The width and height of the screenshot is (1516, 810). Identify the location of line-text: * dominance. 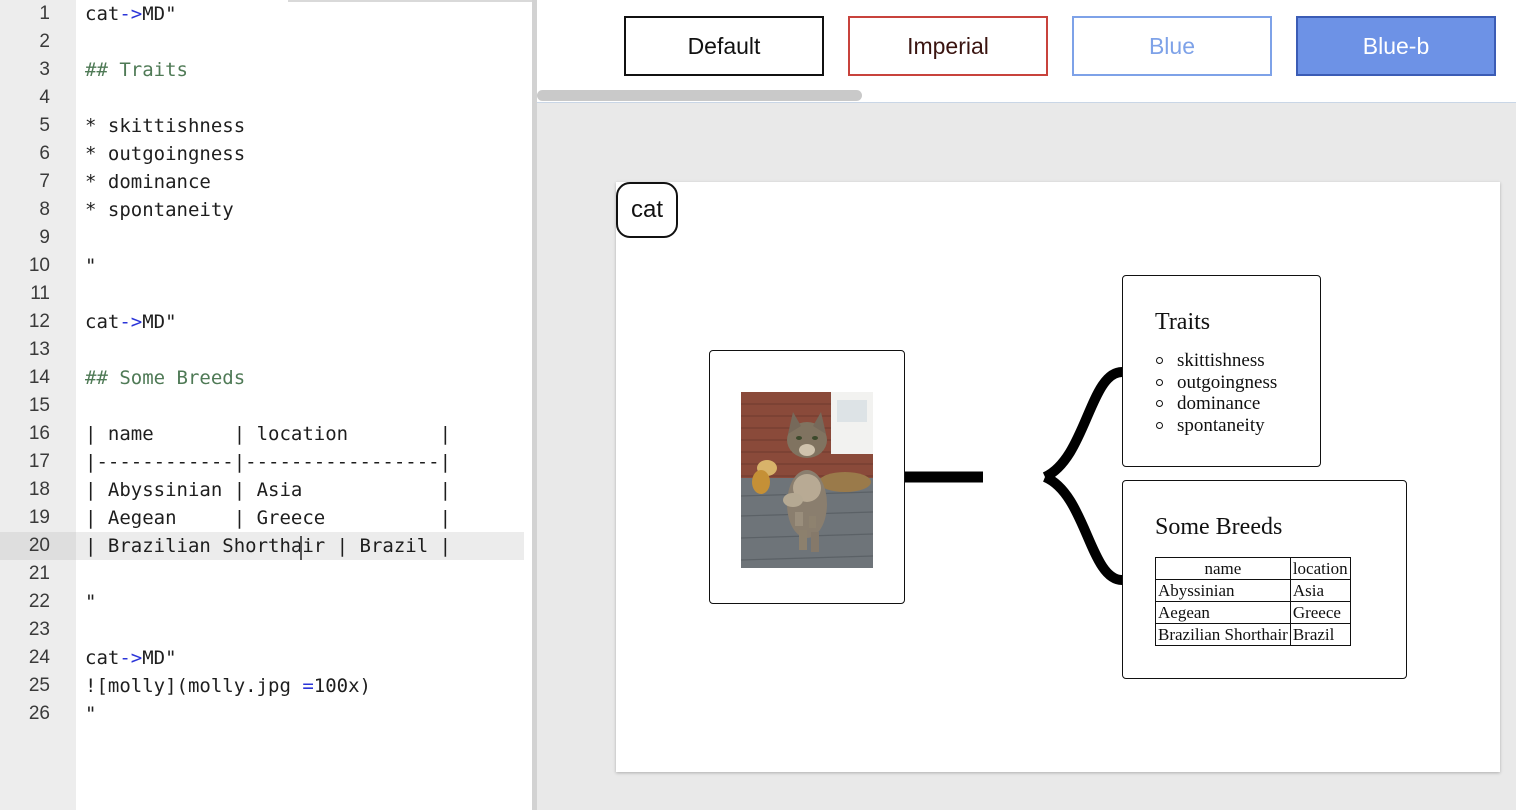
(148, 182).